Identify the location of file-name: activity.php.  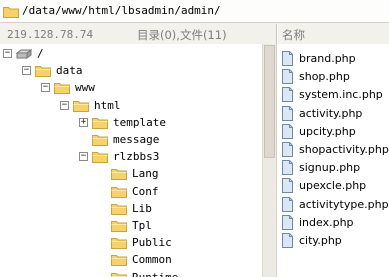
(331, 113).